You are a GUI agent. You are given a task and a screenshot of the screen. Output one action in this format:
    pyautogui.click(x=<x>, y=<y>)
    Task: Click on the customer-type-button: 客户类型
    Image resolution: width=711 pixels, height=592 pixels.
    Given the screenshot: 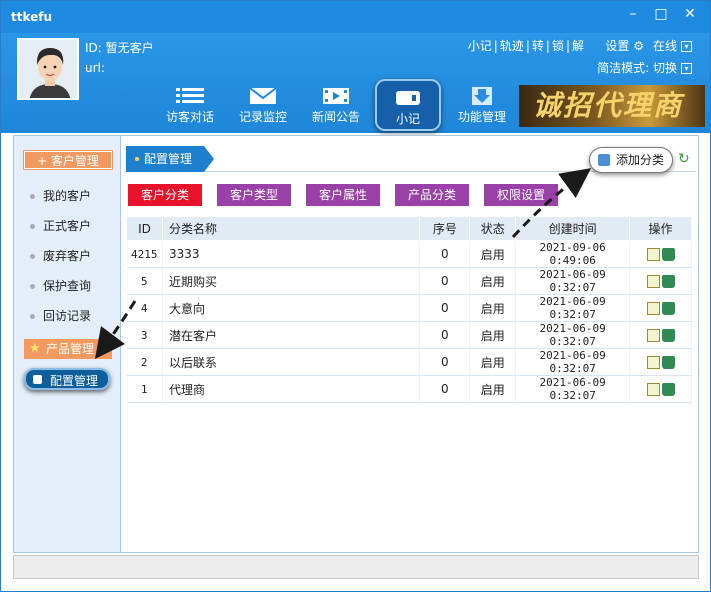 What is the action you would take?
    pyautogui.click(x=254, y=195)
    